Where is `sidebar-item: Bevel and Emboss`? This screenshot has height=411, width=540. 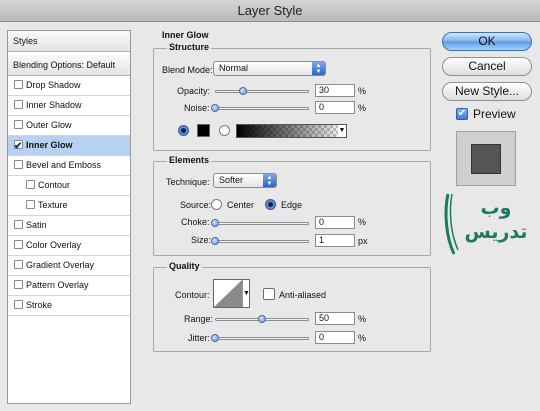 sidebar-item: Bevel and Emboss is located at coordinates (69, 166).